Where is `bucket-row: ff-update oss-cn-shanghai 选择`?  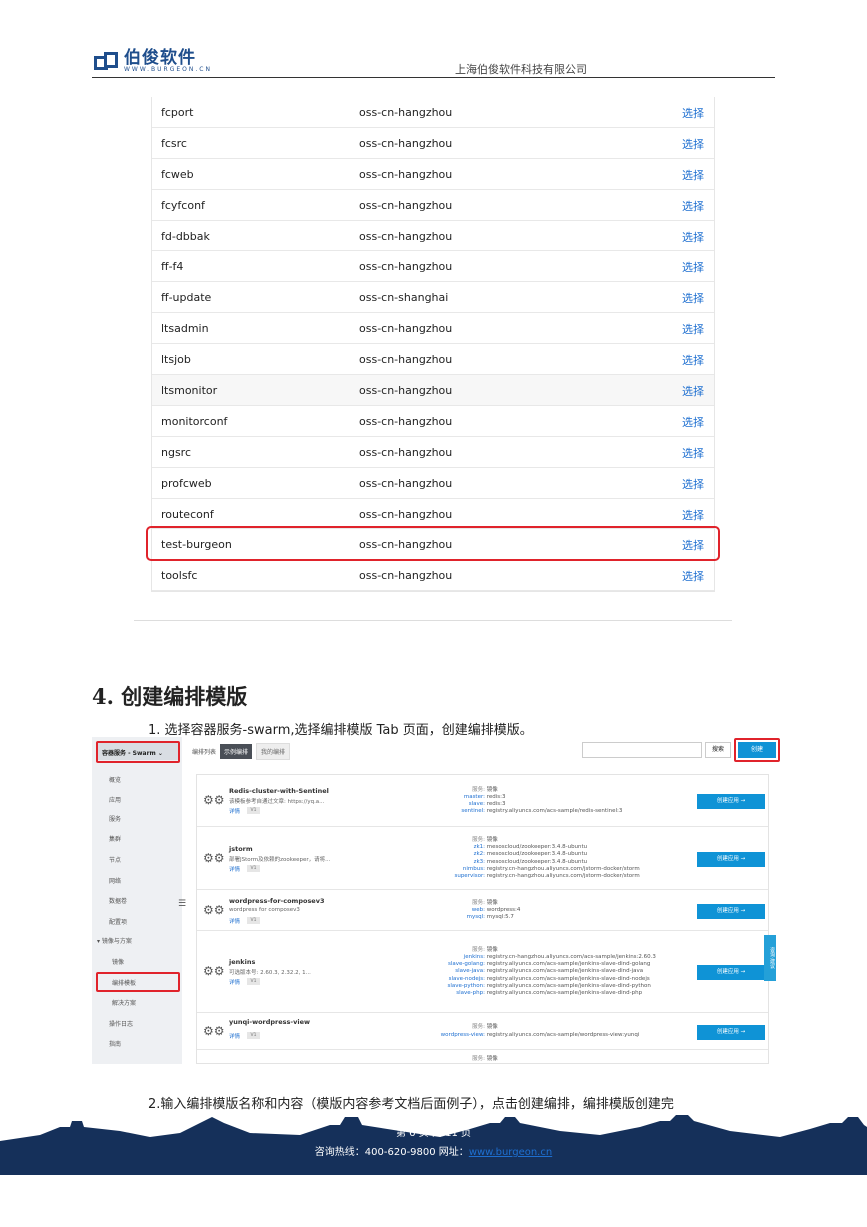 bucket-row: ff-update oss-cn-shanghai 选择 is located at coordinates (433, 298).